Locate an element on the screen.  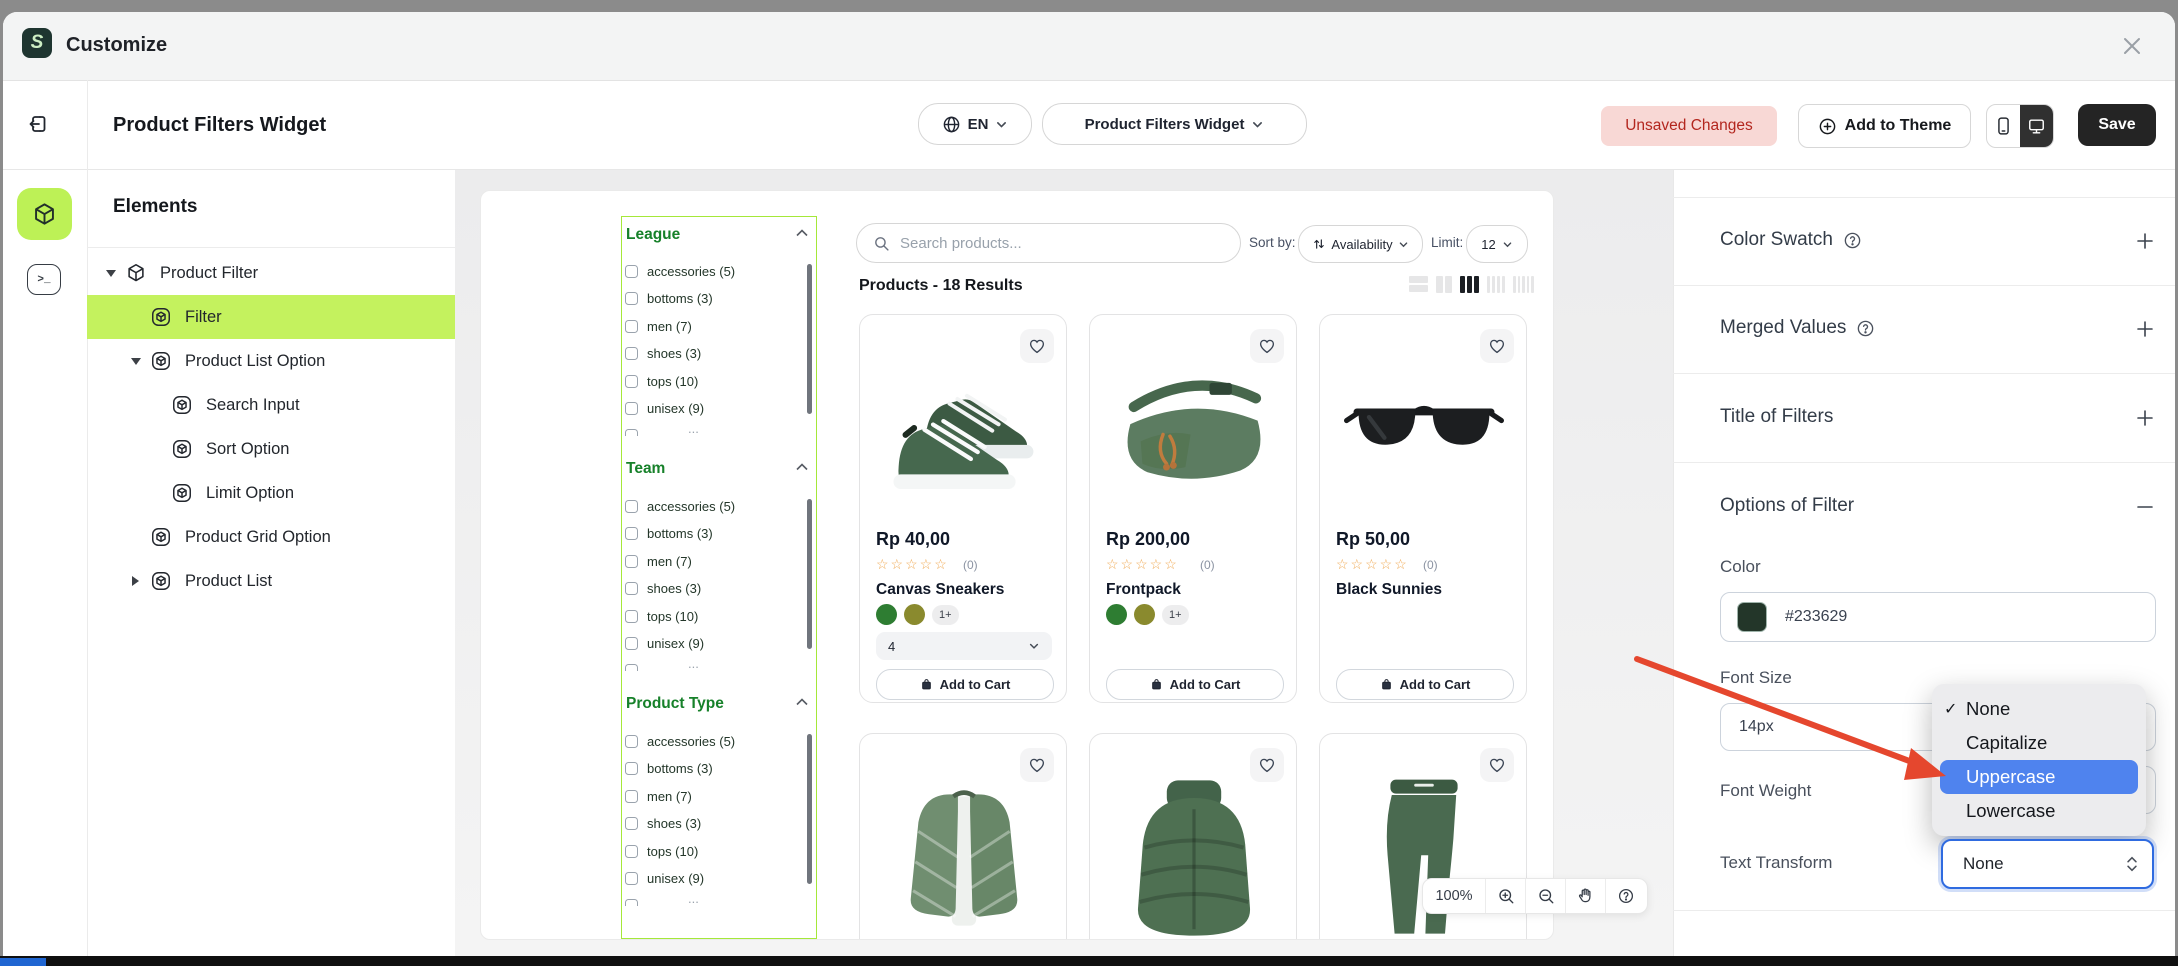
limit-dropdown: 12 is located at coordinates (1497, 244).